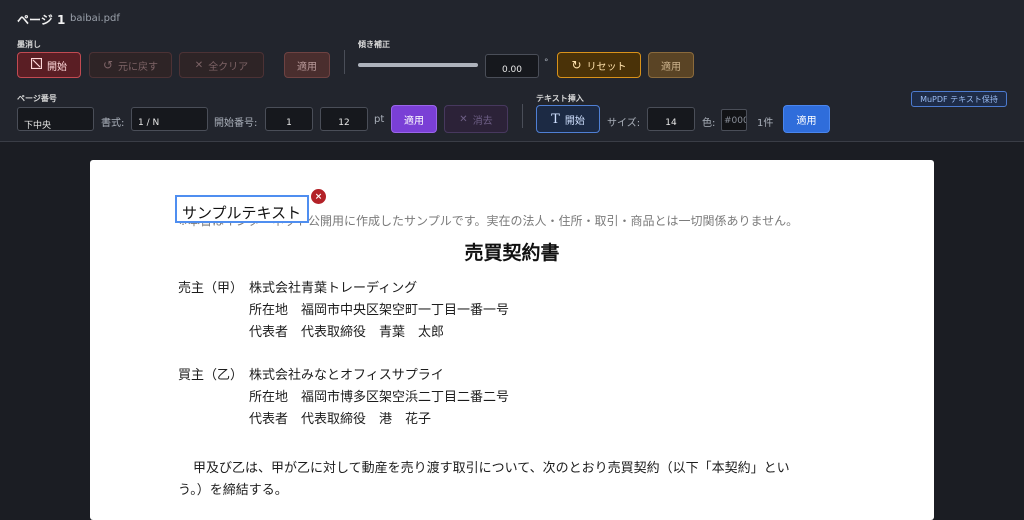  Describe the element at coordinates (318, 196) in the screenshot. I see `delete-text-box-icon: ×` at that location.